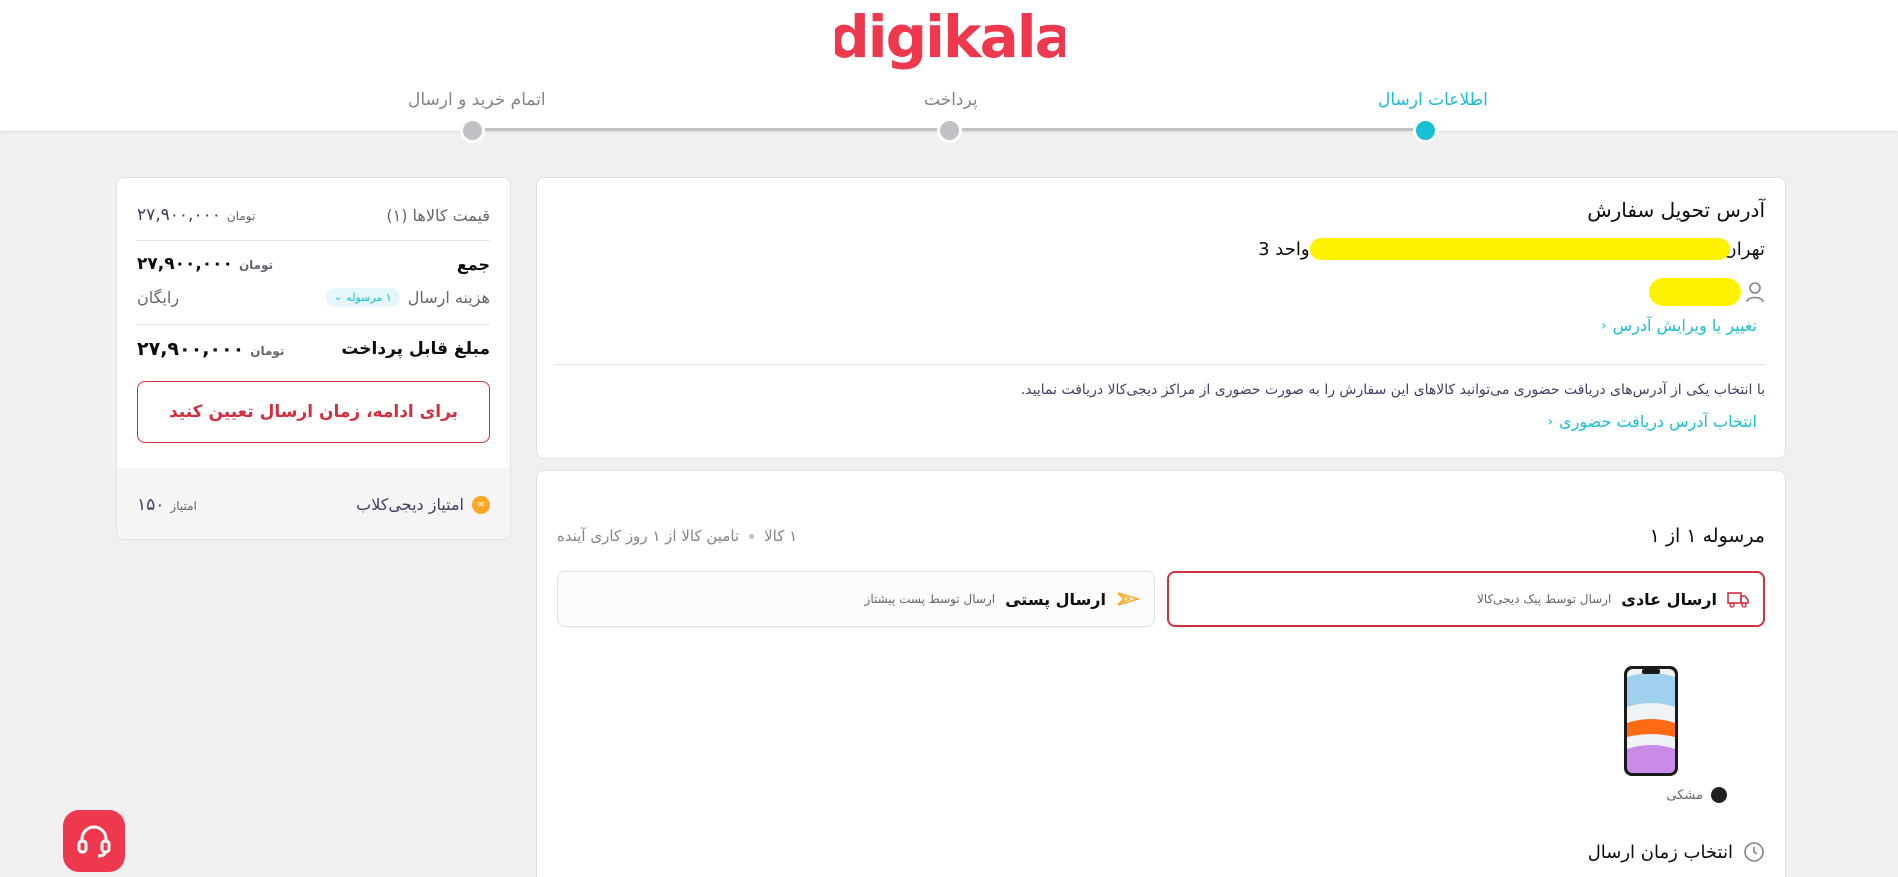 The height and width of the screenshot is (877, 1898). What do you see at coordinates (313, 215) in the screenshot?
I see `items-price-row: قیمت کالاها (۱) تومان ۲۷,۹۰۰,۰۰۰` at bounding box center [313, 215].